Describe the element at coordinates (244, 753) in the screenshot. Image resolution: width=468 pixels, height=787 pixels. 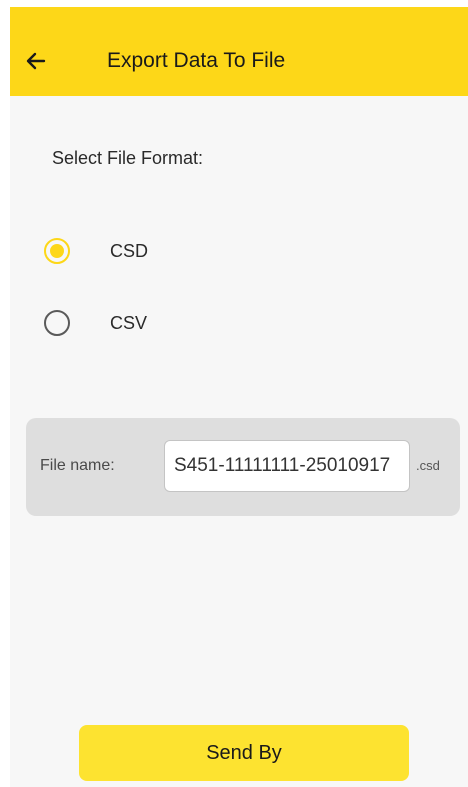
I see `send-by-button: Send By` at that location.